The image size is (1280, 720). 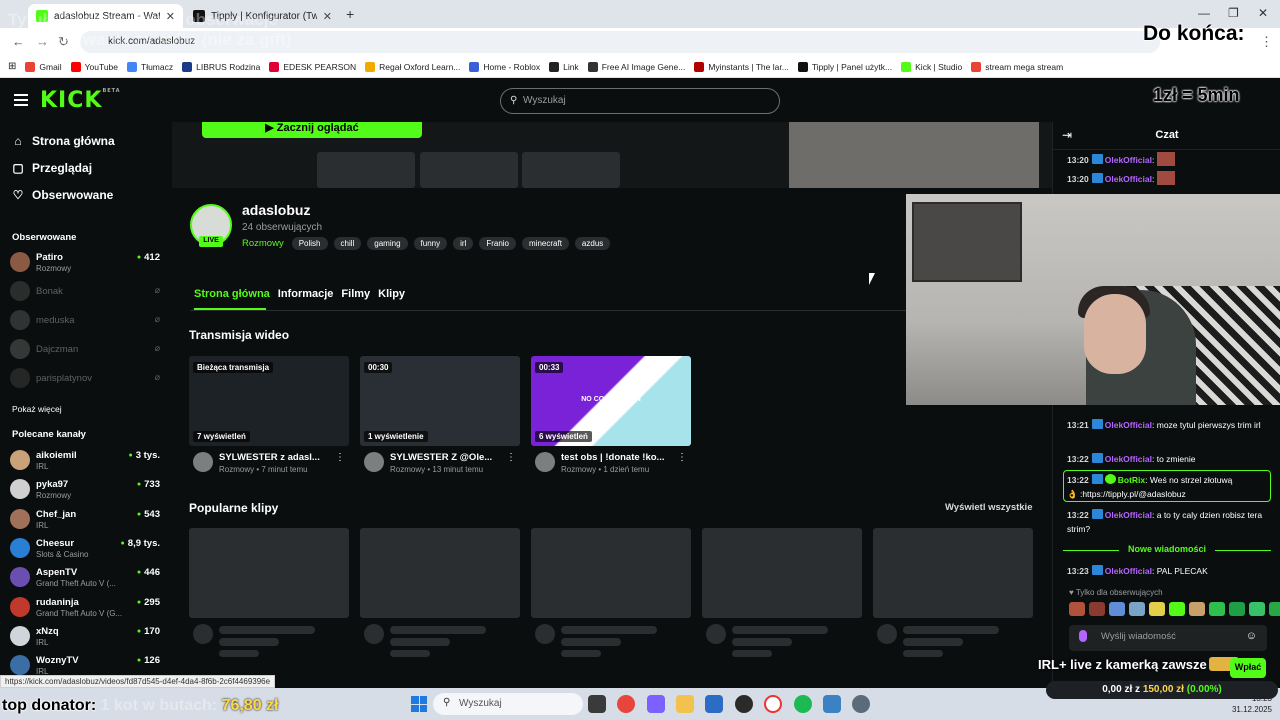 I want to click on tag-chip: azdus, so click(x=592, y=243).